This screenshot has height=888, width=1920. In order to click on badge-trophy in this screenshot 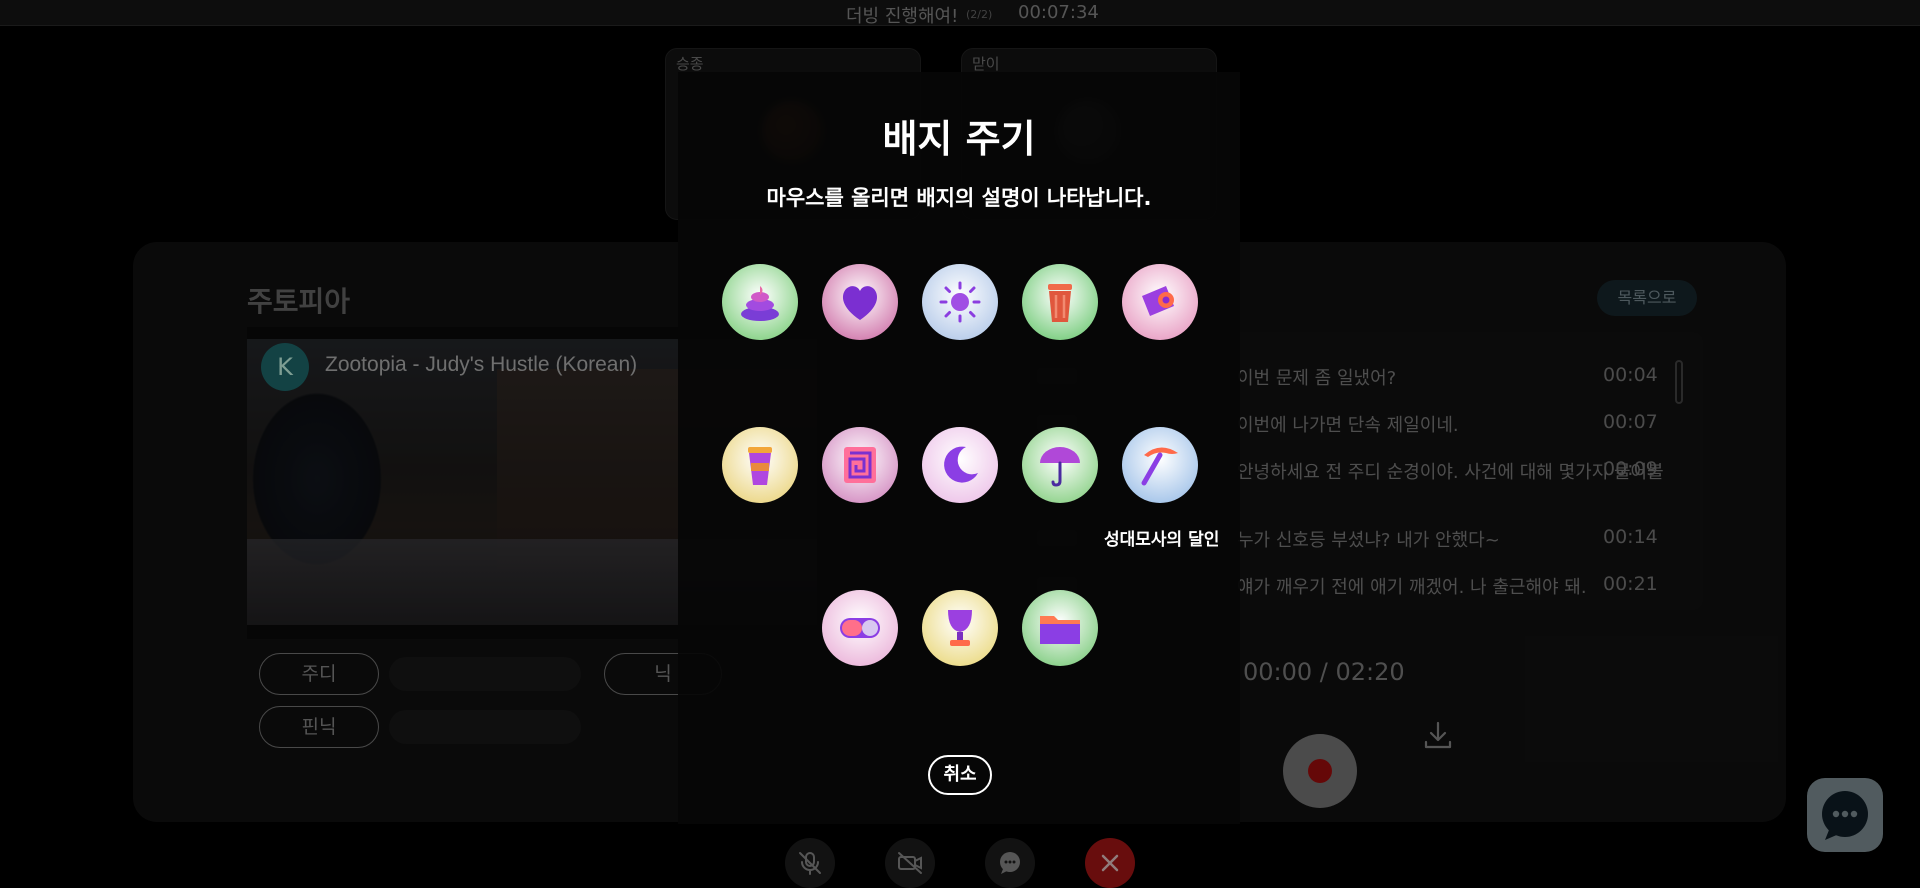, I will do `click(960, 628)`.